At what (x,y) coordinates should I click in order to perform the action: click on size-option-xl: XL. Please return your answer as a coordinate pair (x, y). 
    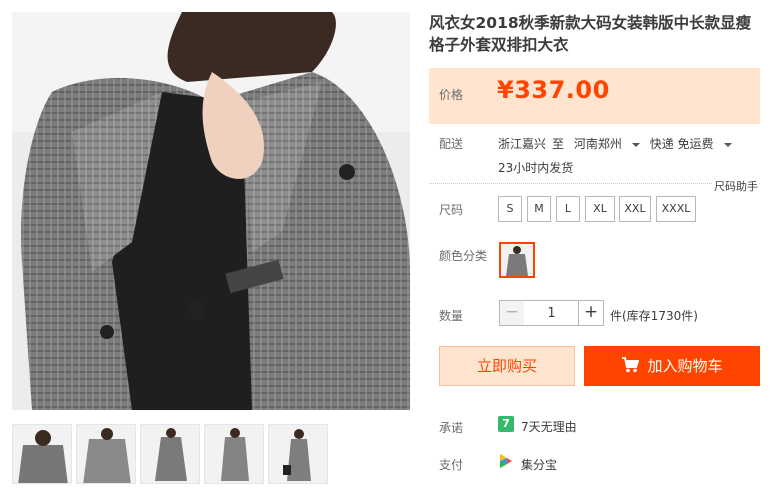
    Looking at the image, I should click on (600, 209).